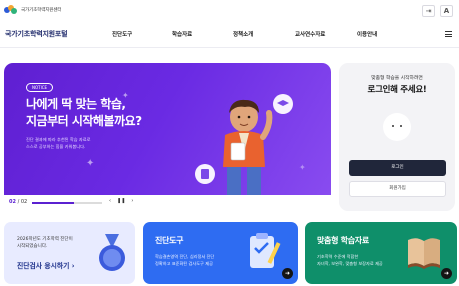 Image resolution: width=459 pixels, height=286 pixels. What do you see at coordinates (205, 174) in the screenshot?
I see `diagnosis-bubble-icon` at bounding box center [205, 174].